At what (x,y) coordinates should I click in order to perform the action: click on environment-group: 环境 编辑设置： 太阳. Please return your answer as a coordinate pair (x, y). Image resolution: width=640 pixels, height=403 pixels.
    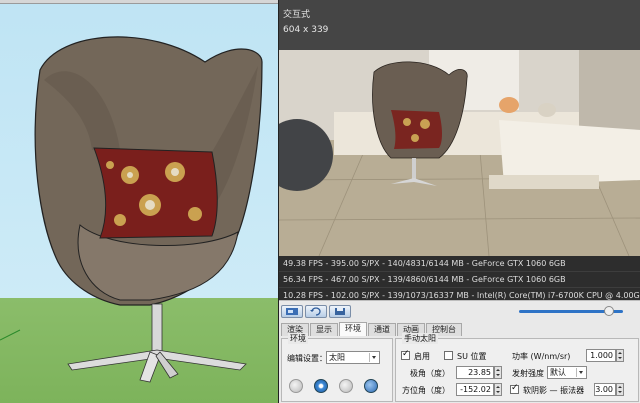
    Looking at the image, I should click on (337, 367).